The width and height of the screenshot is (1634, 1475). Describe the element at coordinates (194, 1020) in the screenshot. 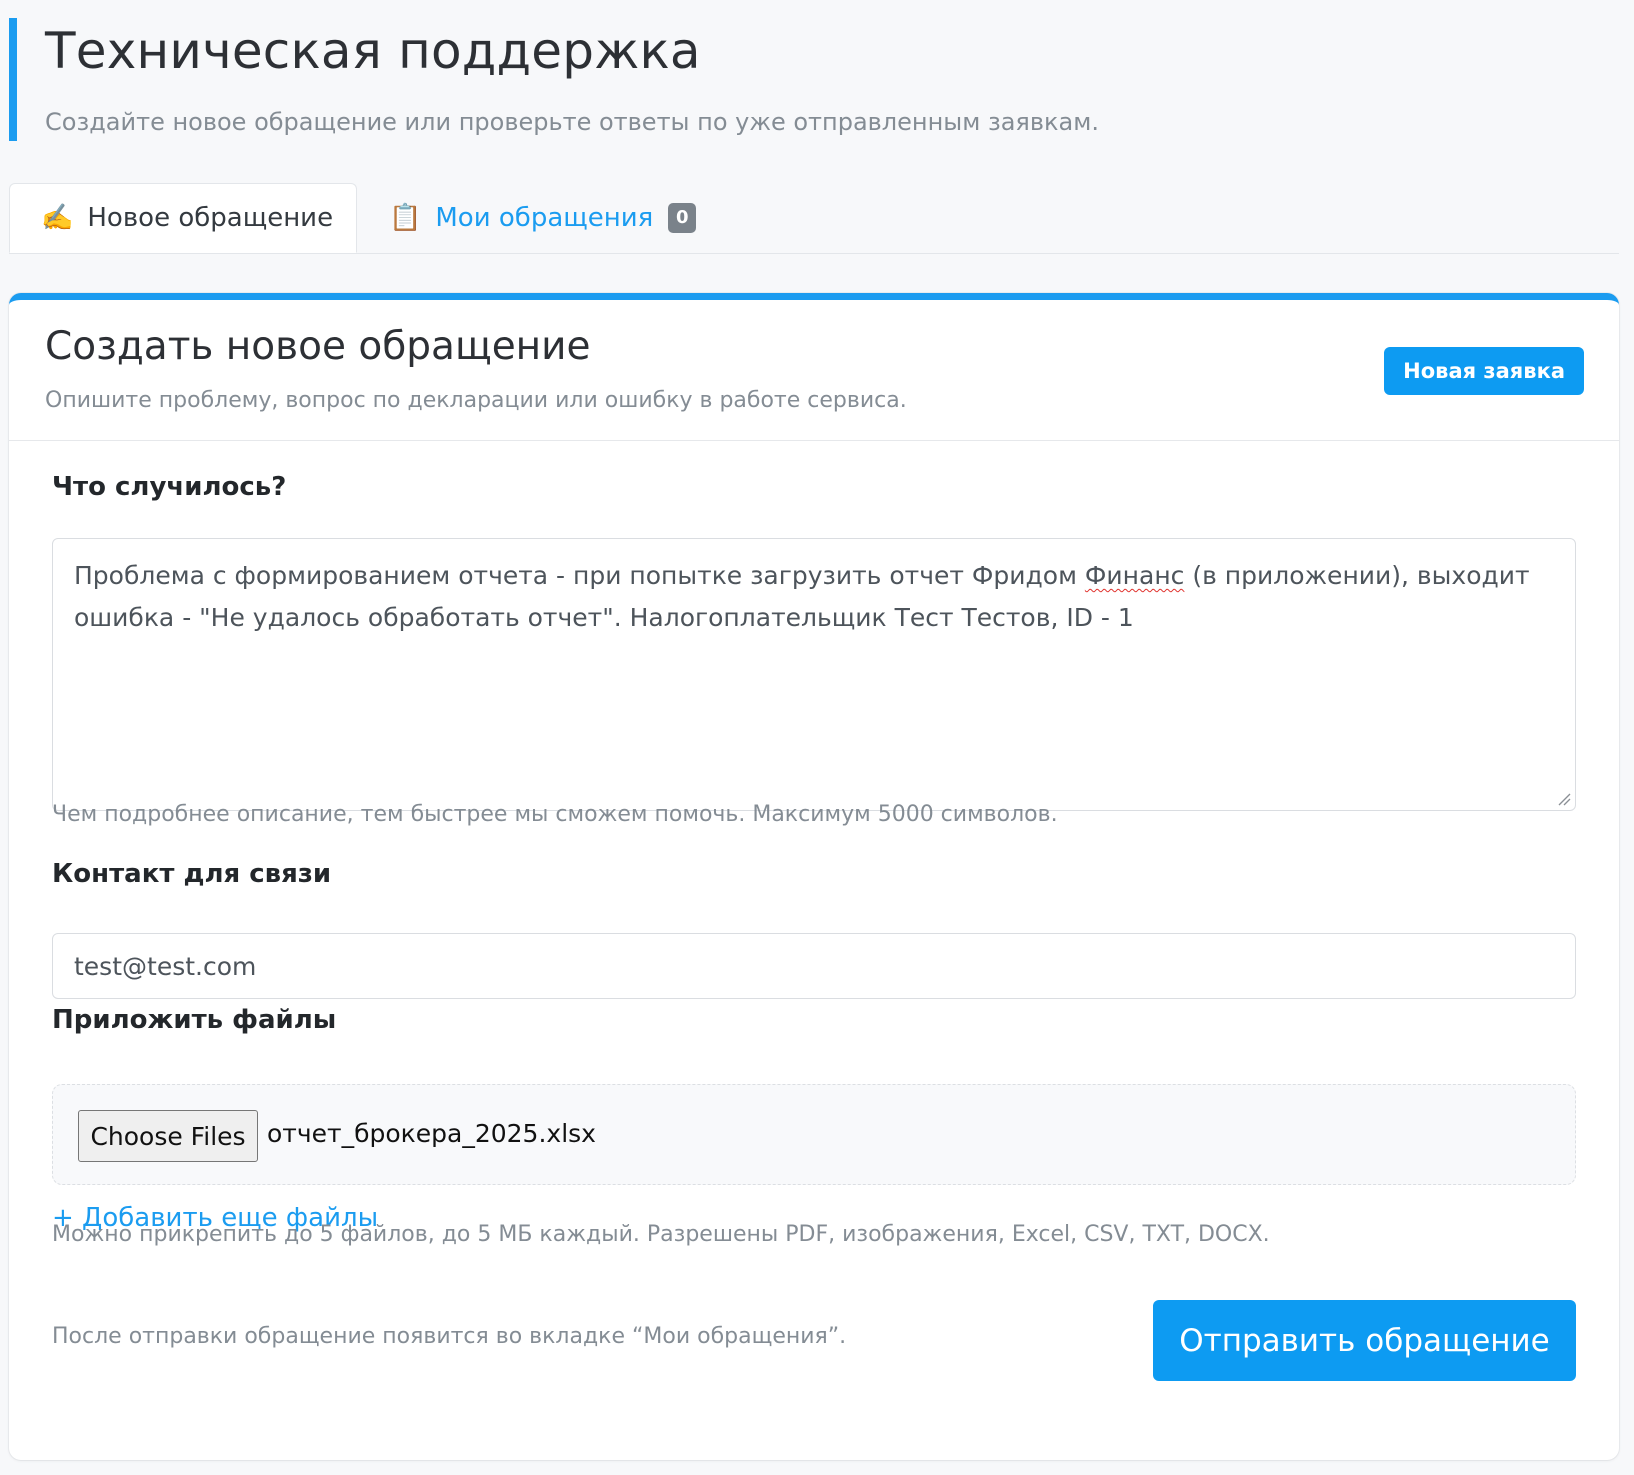

I see `files-label: Приложить файлы` at that location.